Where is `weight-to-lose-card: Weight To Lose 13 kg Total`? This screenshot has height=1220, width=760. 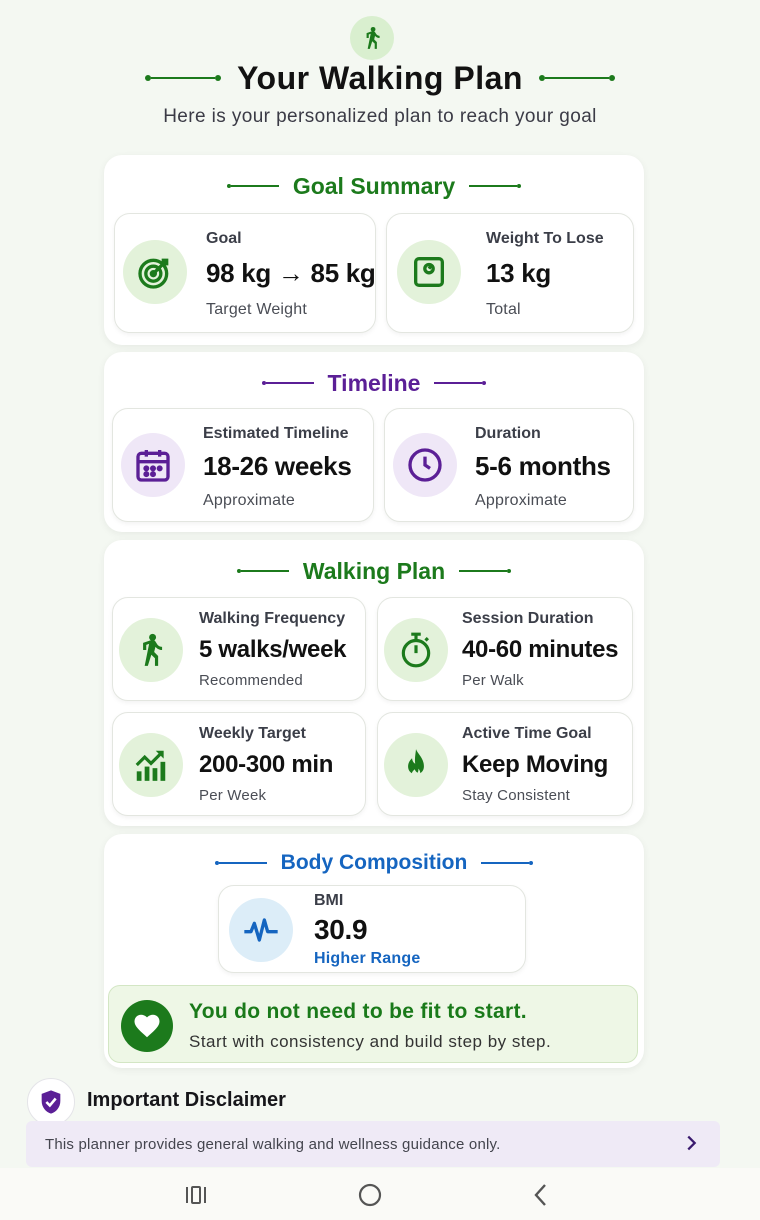 weight-to-lose-card: Weight To Lose 13 kg Total is located at coordinates (510, 273).